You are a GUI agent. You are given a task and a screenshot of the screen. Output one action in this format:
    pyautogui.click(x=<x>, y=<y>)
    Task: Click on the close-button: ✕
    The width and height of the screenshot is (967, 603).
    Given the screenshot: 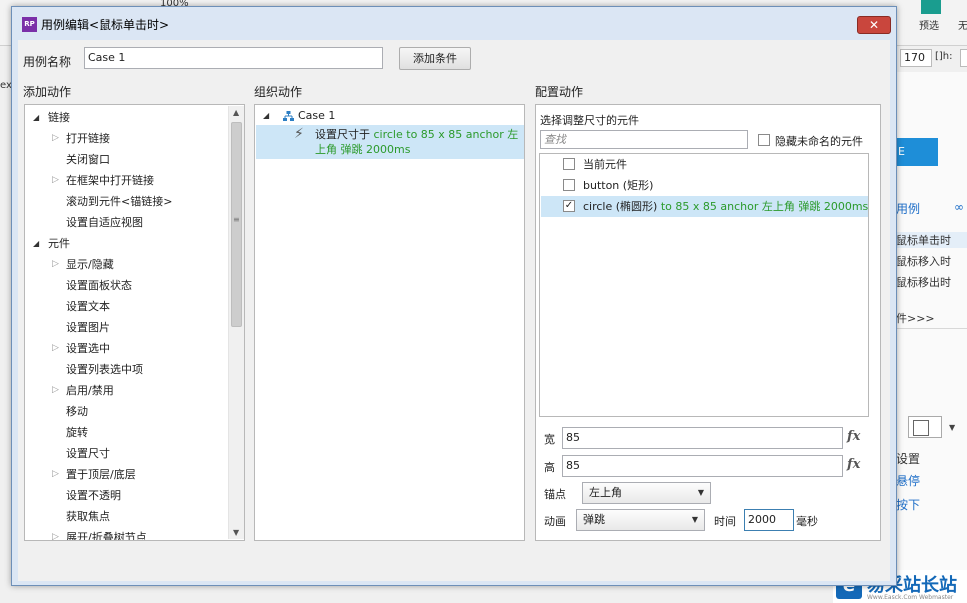 What is the action you would take?
    pyautogui.click(x=874, y=25)
    